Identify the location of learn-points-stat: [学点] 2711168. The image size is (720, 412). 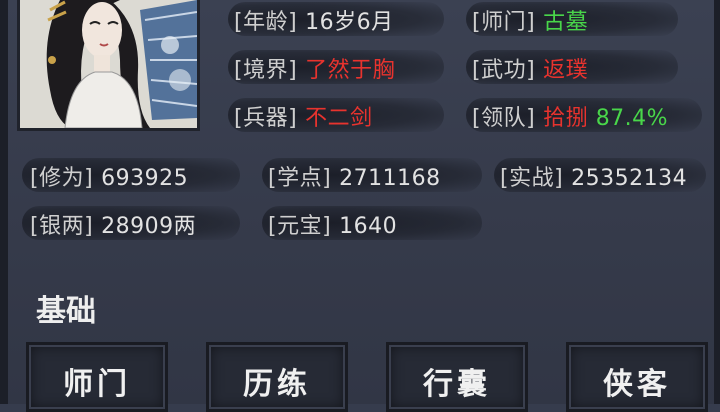
(354, 176).